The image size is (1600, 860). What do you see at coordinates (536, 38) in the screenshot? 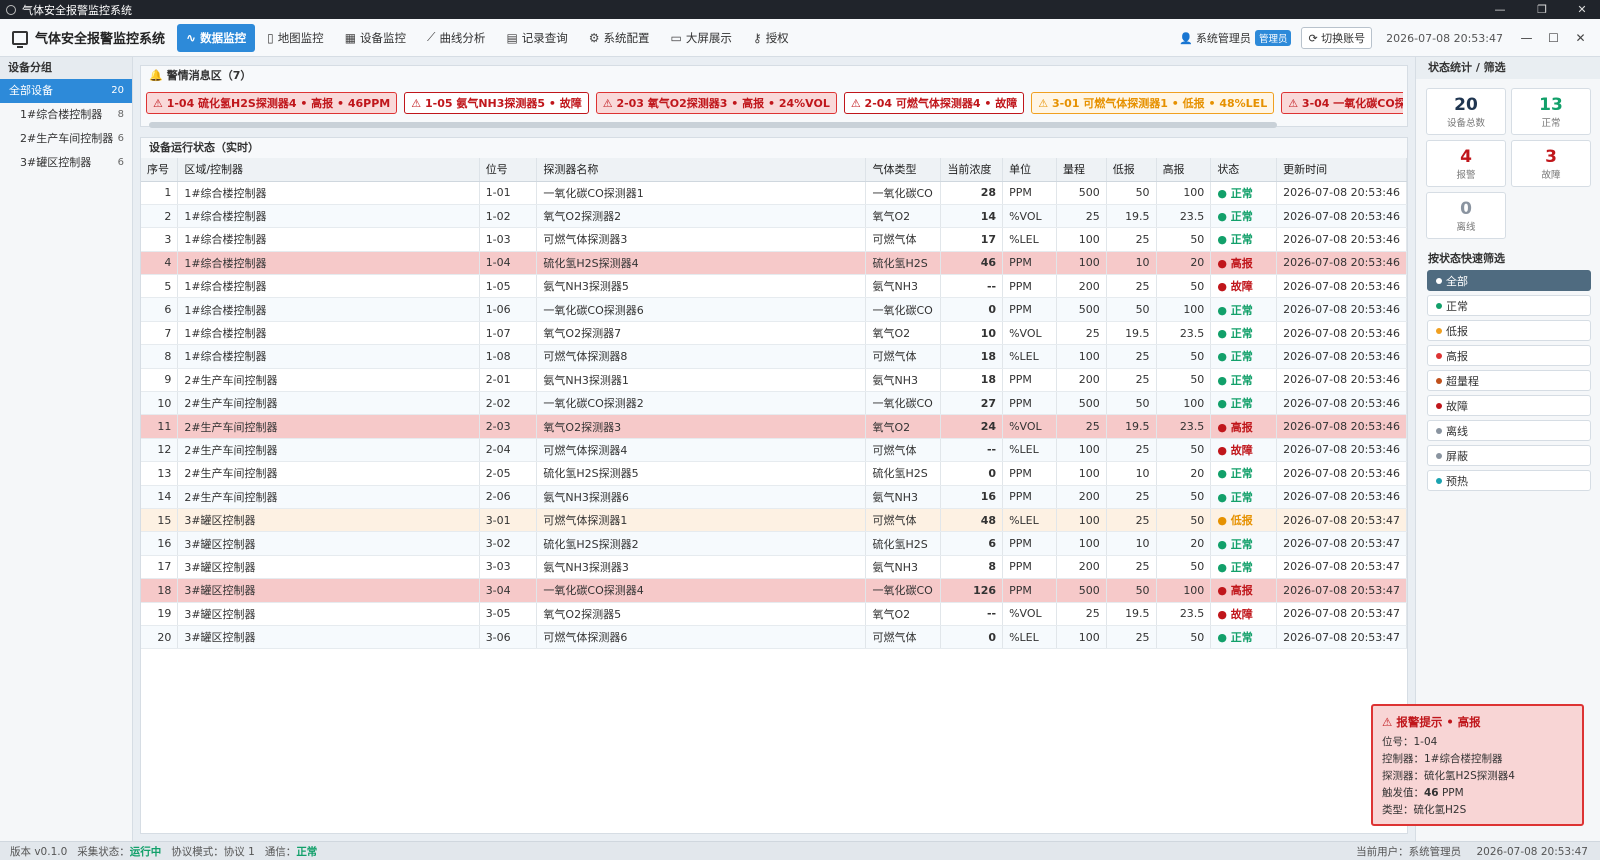
I see `tab-4: ▤ 记录查询` at bounding box center [536, 38].